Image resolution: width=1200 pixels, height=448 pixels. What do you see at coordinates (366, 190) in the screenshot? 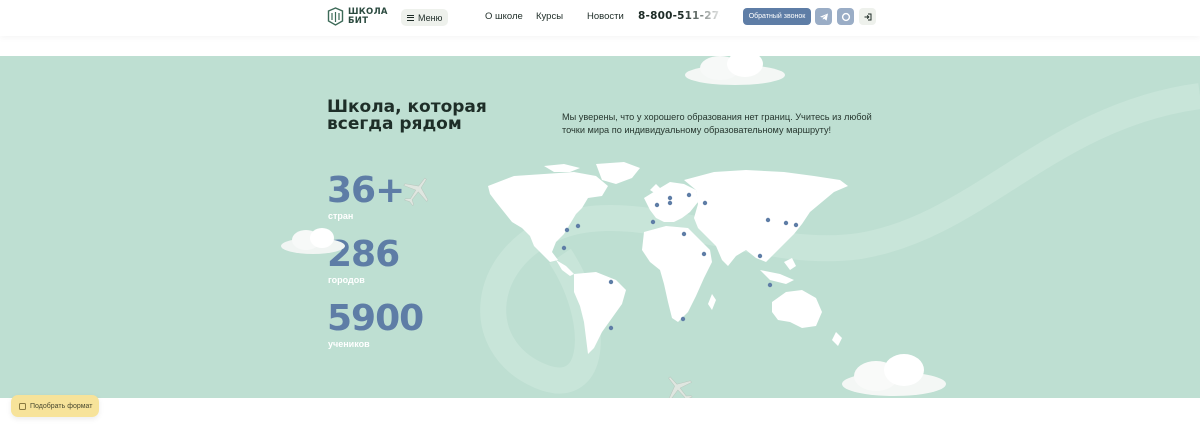
I see `stat-countries-value: 36+` at bounding box center [366, 190].